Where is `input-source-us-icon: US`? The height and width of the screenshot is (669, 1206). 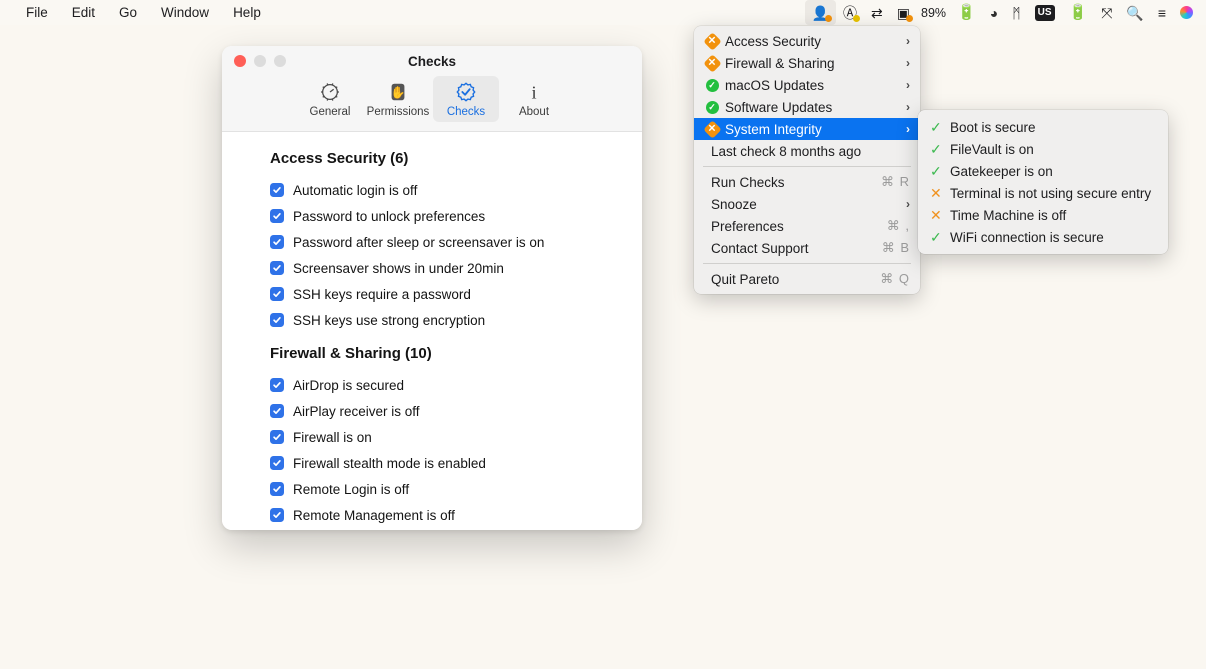
input-source-us-icon: US is located at coordinates (1045, 12).